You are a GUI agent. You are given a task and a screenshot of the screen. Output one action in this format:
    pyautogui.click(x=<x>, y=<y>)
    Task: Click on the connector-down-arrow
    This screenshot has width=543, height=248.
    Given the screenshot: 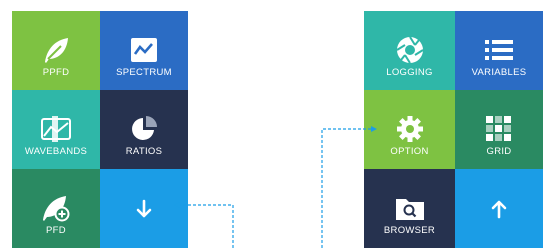 What is the action you would take?
    pyautogui.click(x=204, y=225)
    